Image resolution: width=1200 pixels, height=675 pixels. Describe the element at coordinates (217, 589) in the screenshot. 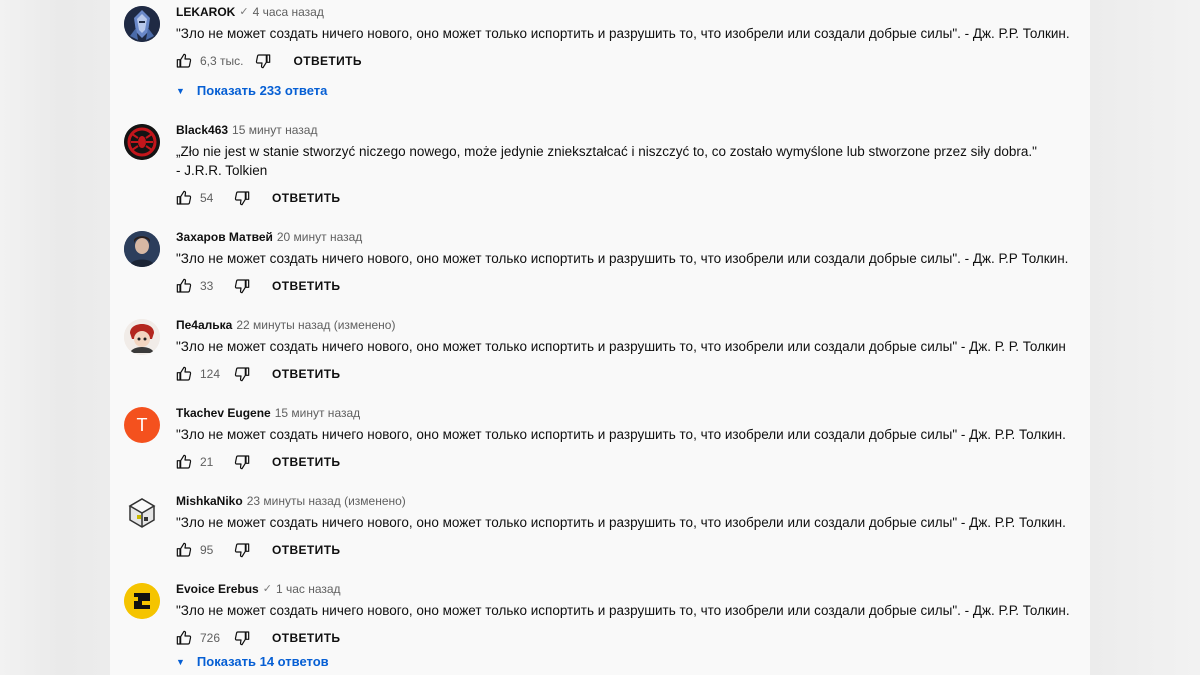

I see `comment-author: Evoice Erebus` at that location.